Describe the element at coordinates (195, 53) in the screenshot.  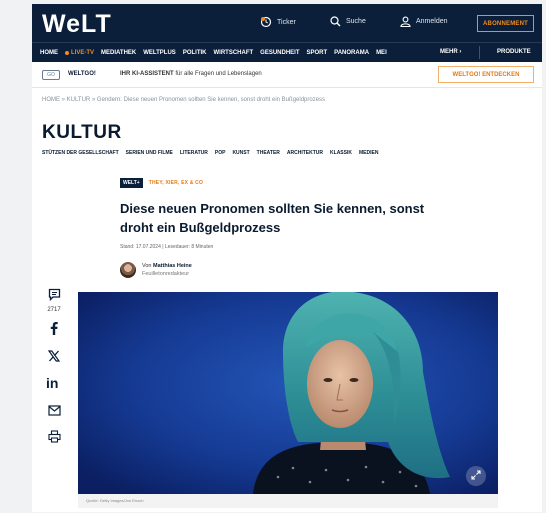
I see `nav-item-politik: POLITIK` at that location.